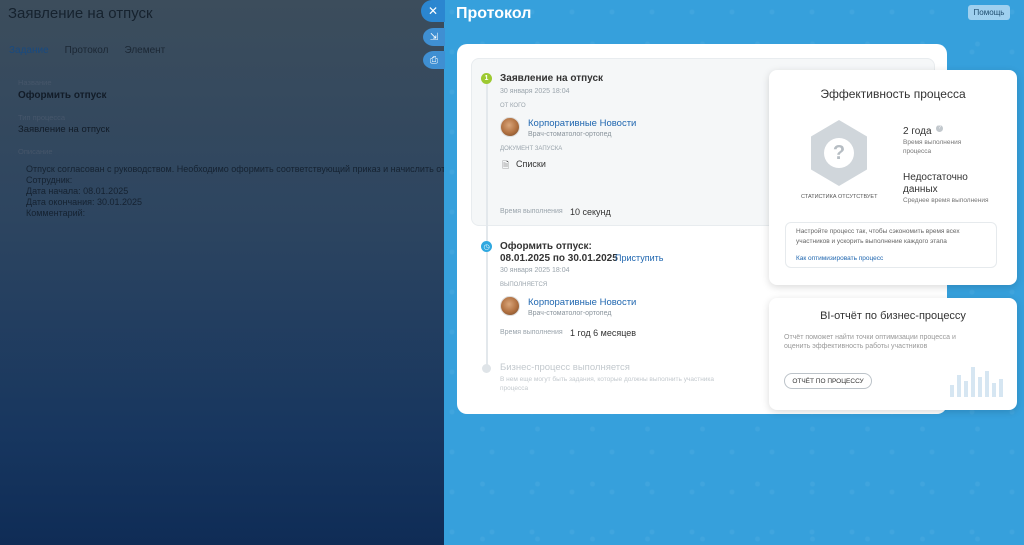 This screenshot has height=545, width=1024. I want to click on step-3-title: Бизнес-процесс выполняется, so click(565, 367).